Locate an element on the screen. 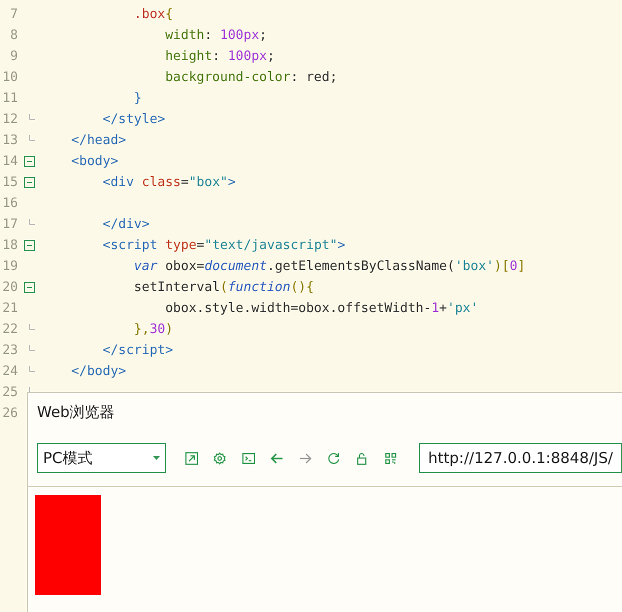  line-number: 18 is located at coordinates (9, 245).